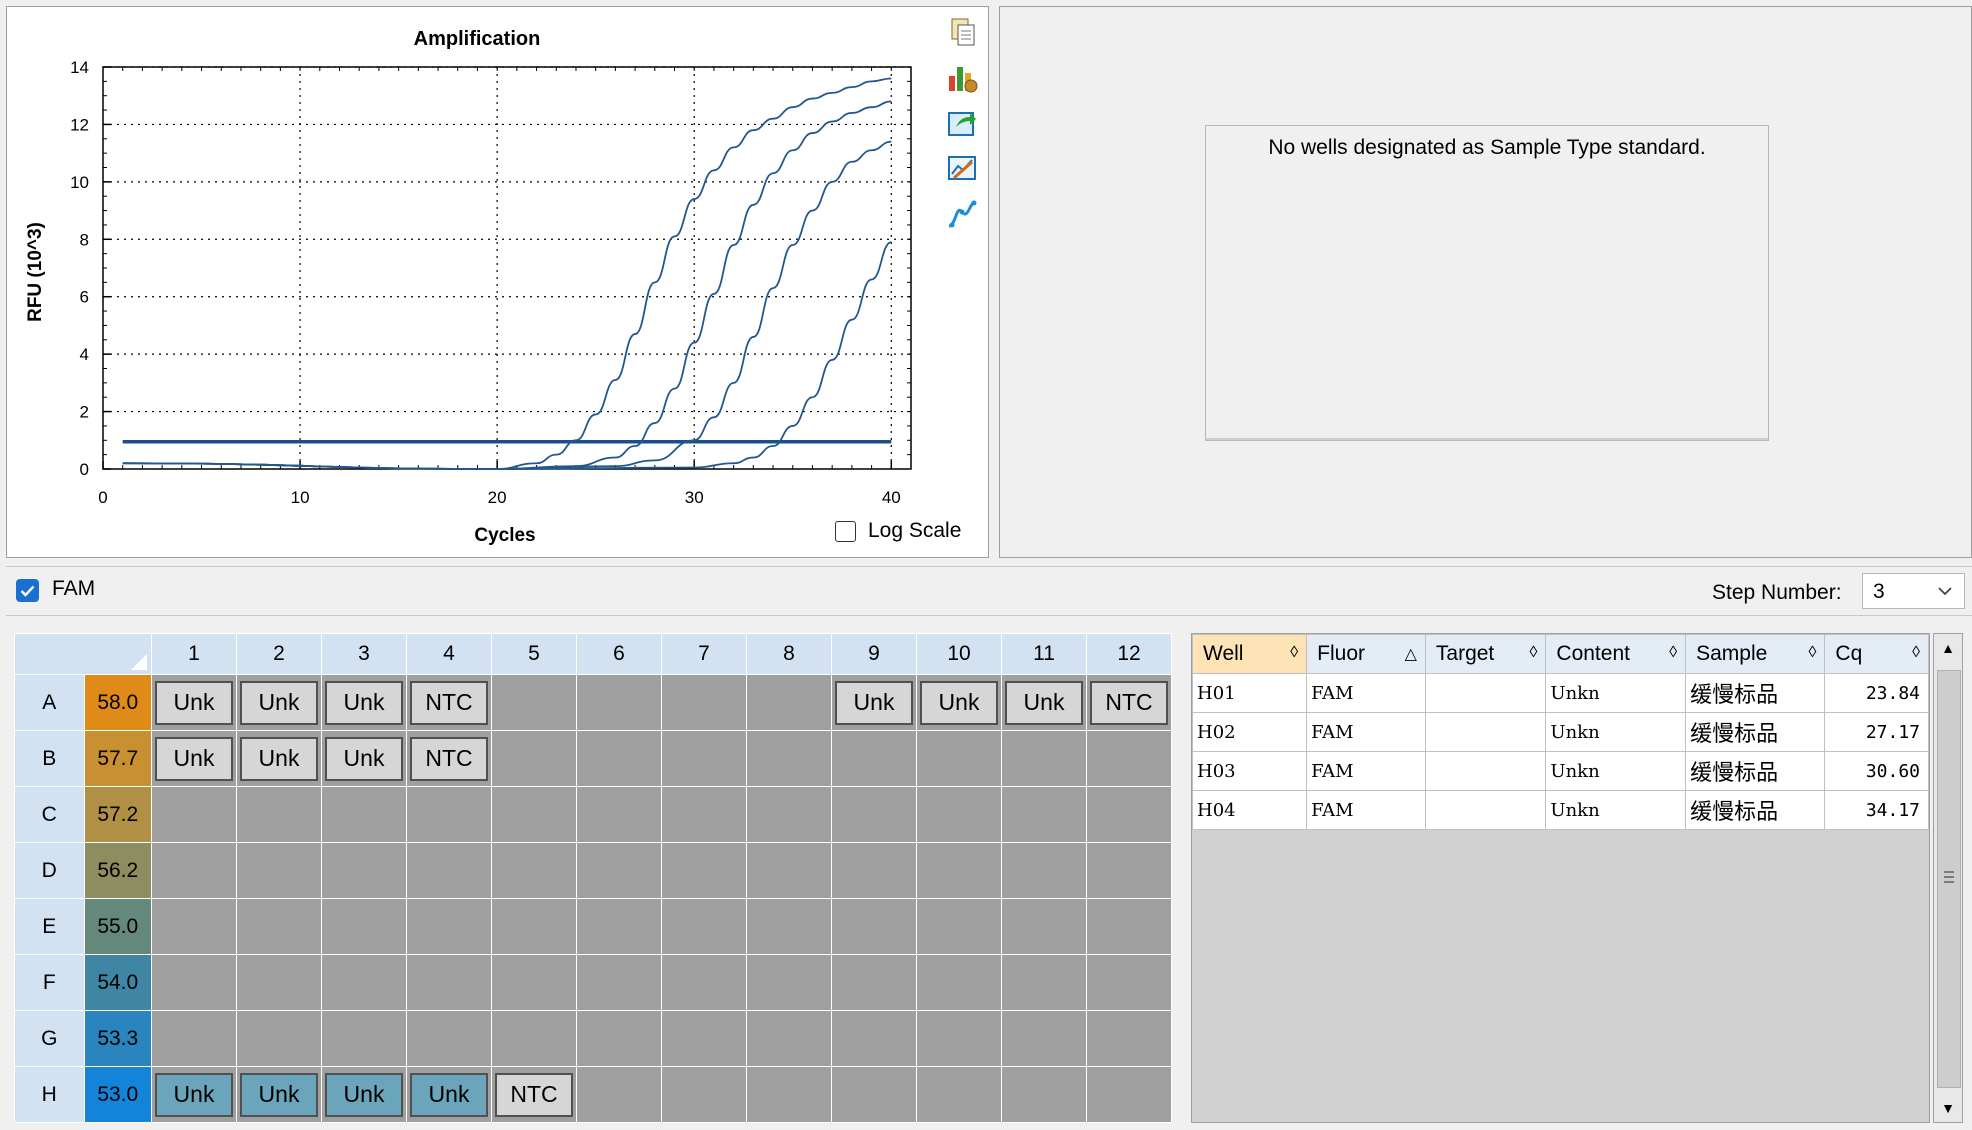  I want to click on plate-row-header: E, so click(49, 926).